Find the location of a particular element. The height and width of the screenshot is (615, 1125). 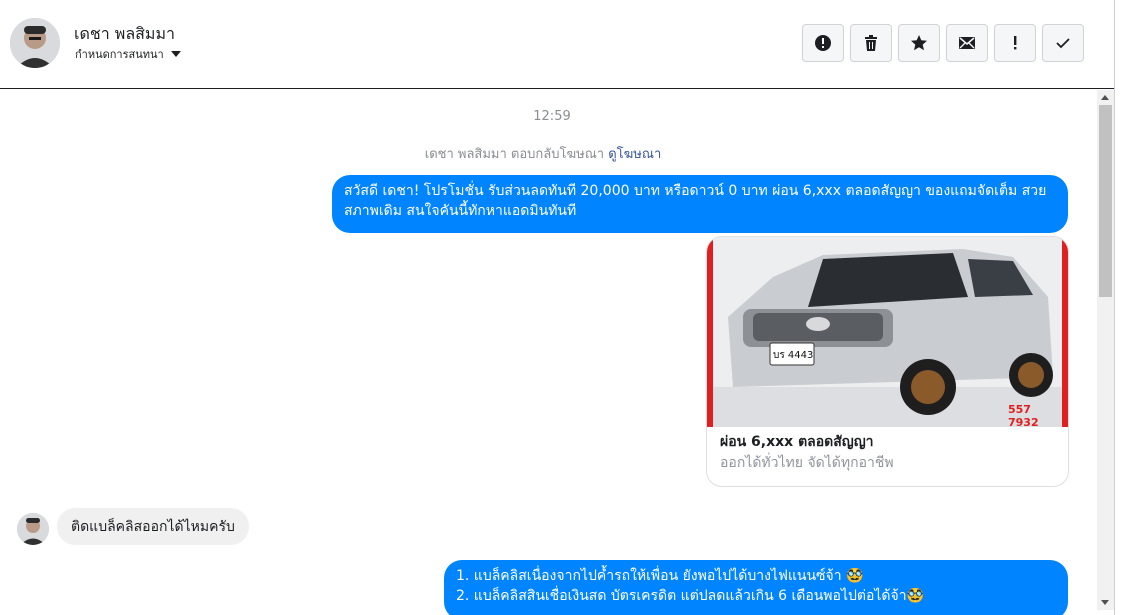

caret-down-icon is located at coordinates (175, 54).